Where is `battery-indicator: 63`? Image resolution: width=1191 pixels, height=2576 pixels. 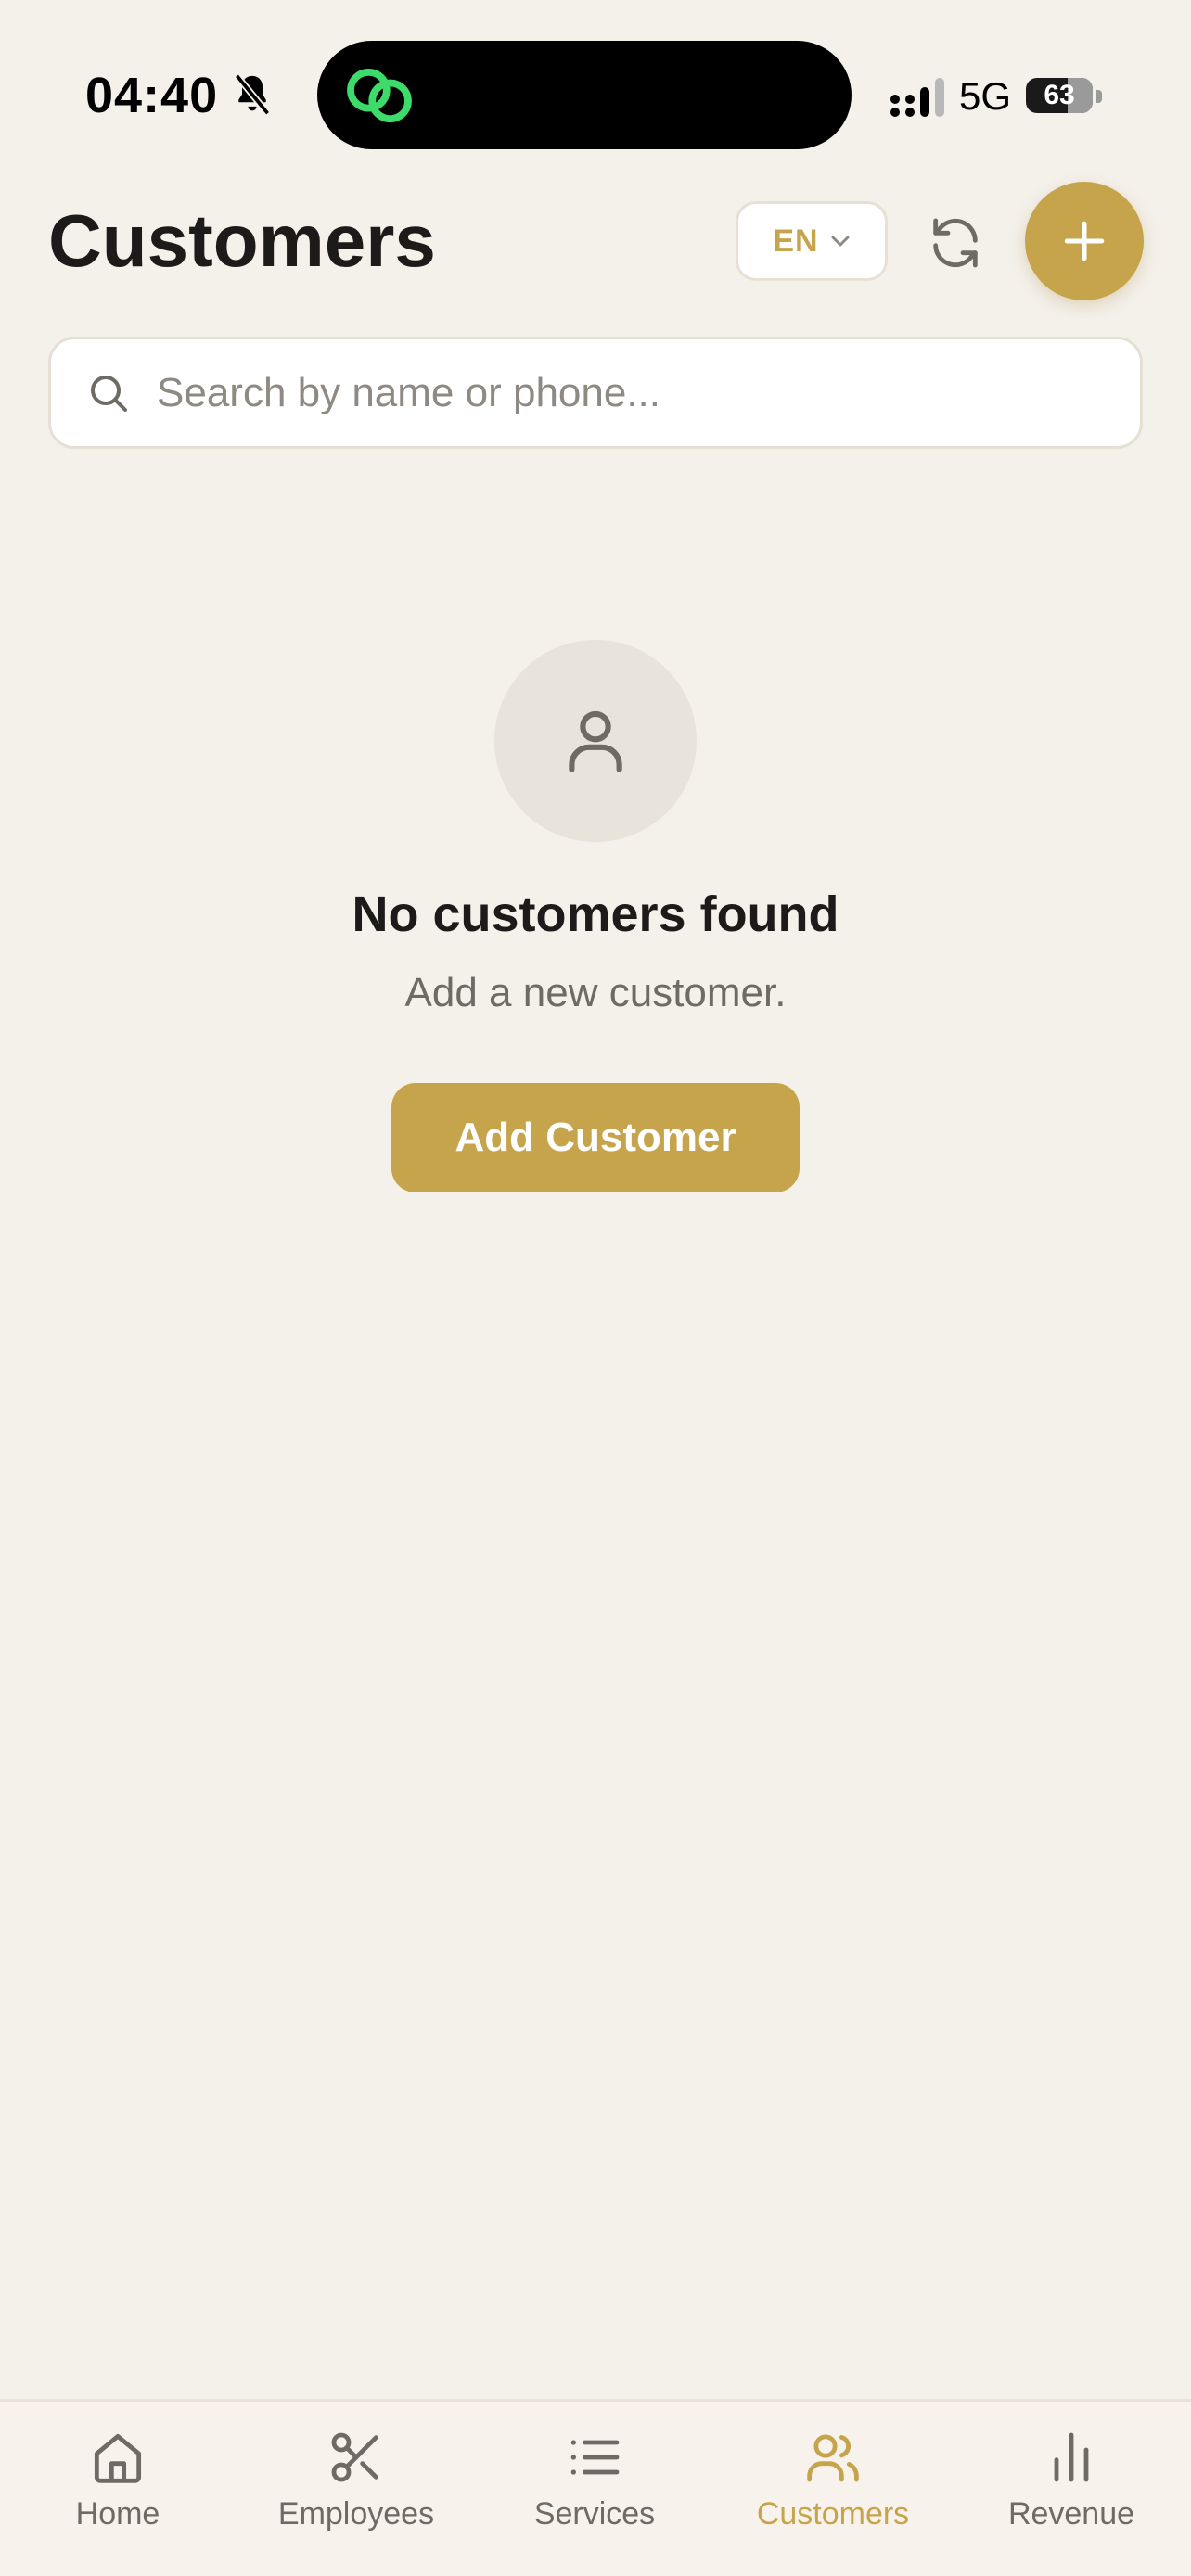 battery-indicator: 63 is located at coordinates (1059, 95).